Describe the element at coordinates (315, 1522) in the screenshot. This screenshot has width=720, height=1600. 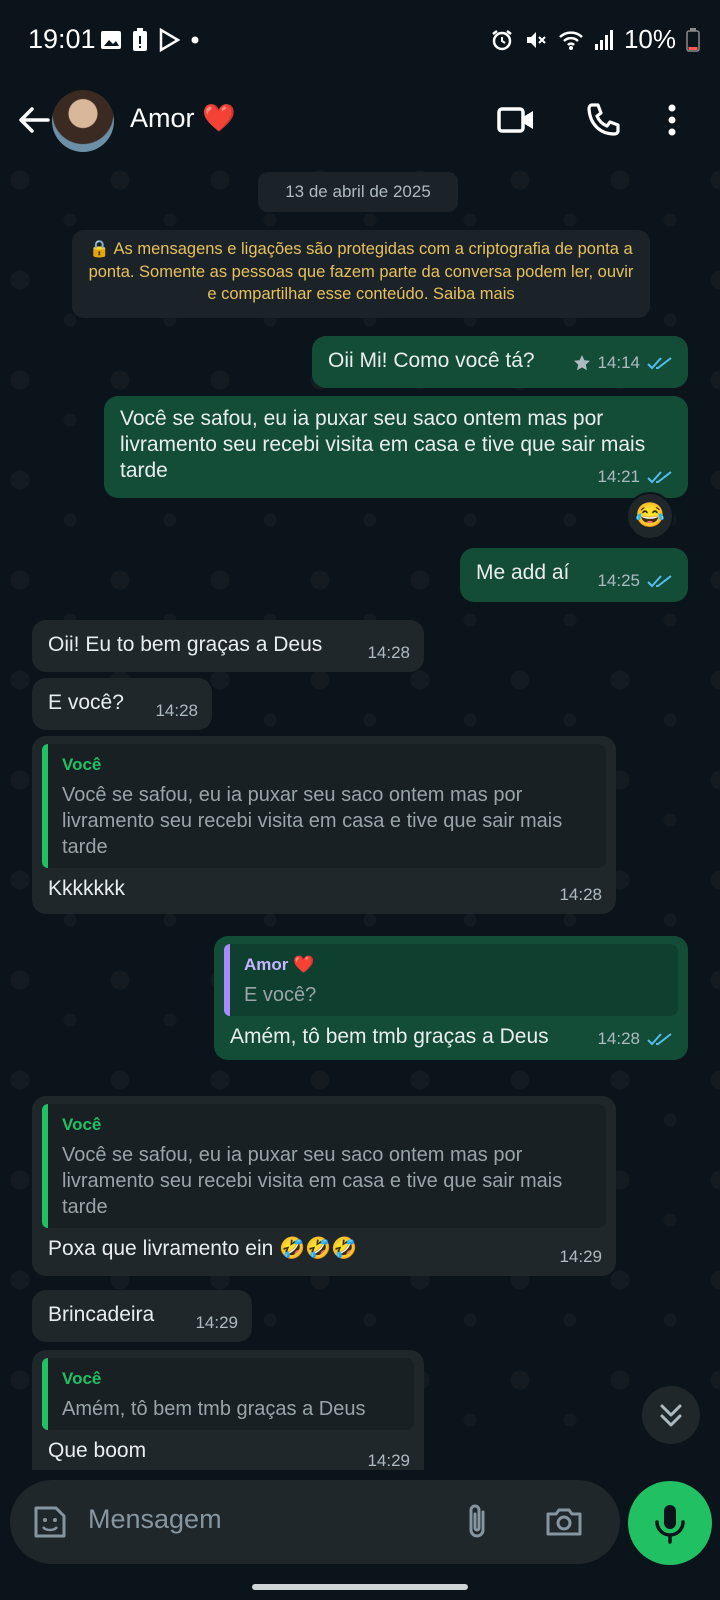
I see `message-input-bar: Mensagem` at that location.